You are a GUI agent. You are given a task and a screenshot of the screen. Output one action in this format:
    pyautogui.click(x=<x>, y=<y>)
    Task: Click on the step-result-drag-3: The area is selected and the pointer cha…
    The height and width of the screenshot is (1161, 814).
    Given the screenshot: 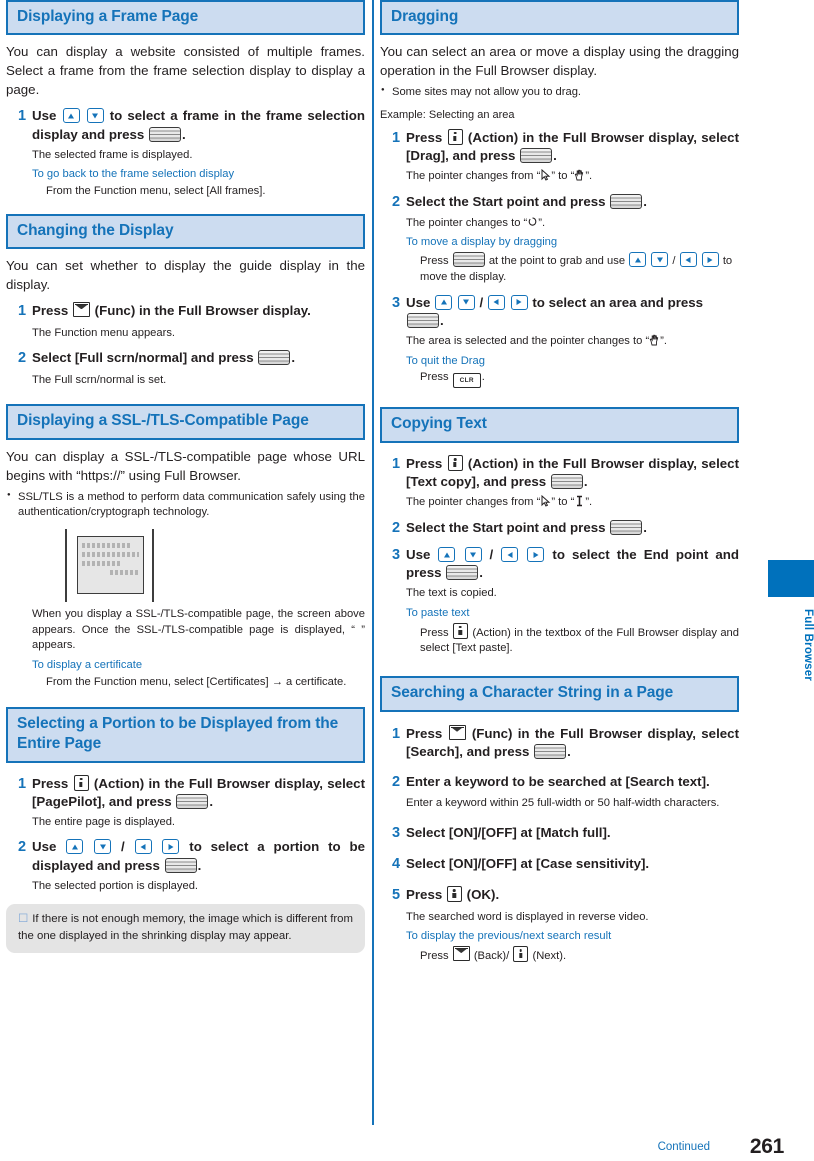 What is the action you would take?
    pyautogui.click(x=559, y=342)
    